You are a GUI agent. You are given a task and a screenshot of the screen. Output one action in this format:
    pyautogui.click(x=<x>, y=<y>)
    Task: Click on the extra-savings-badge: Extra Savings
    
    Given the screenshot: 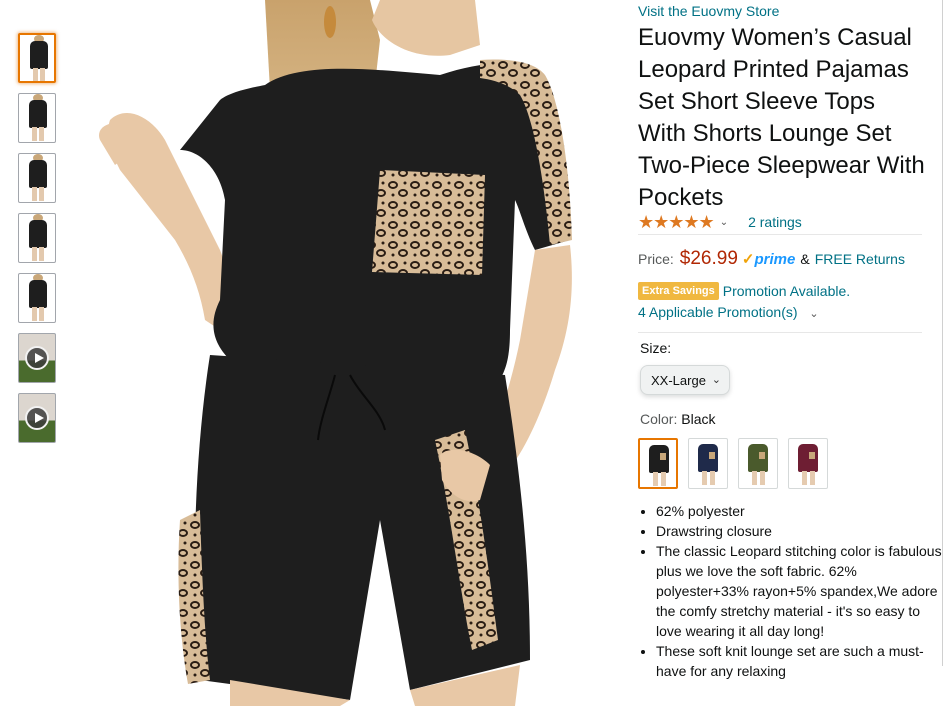 What is the action you would take?
    pyautogui.click(x=678, y=291)
    